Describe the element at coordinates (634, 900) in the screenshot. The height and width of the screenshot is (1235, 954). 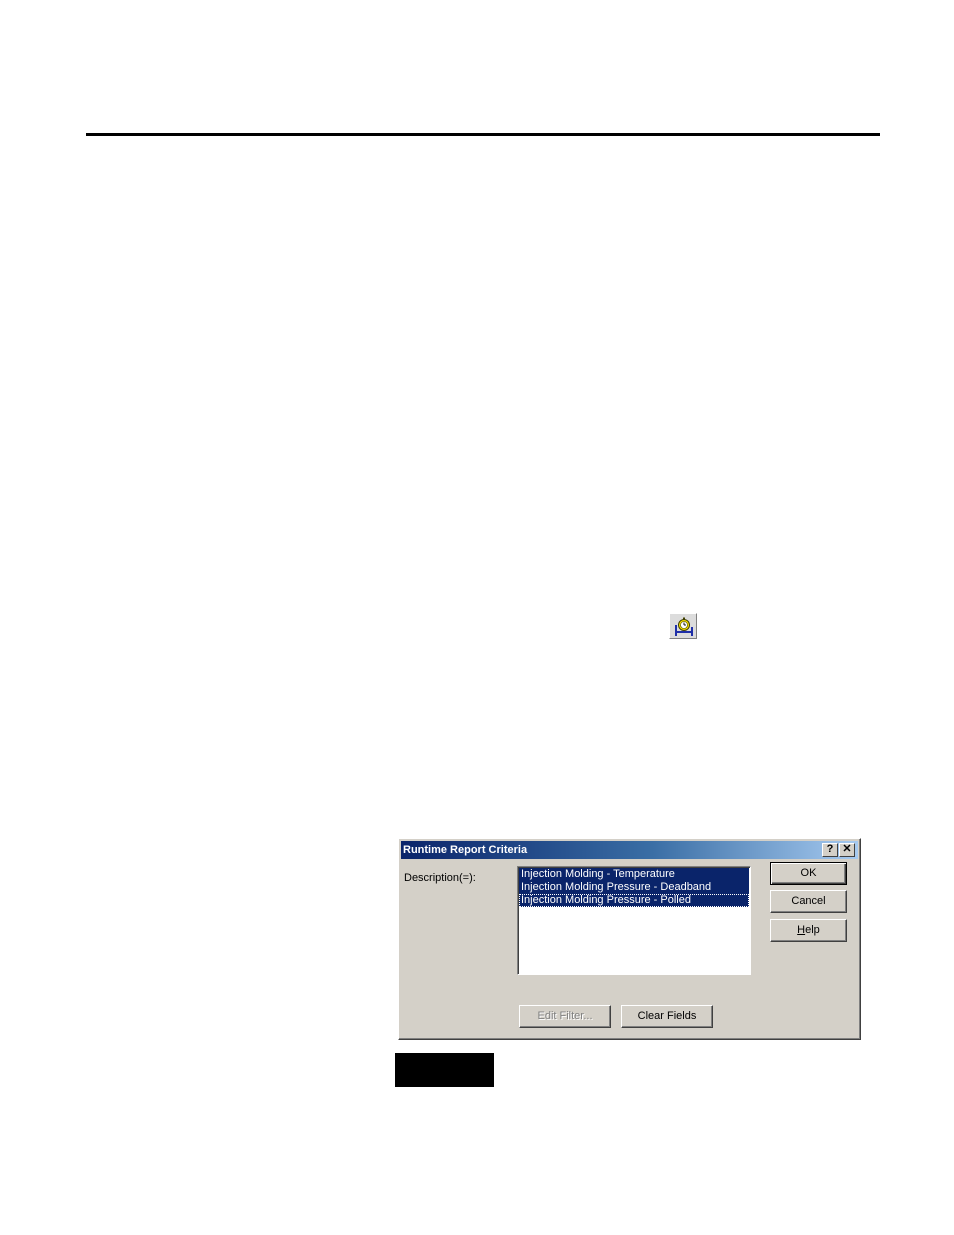
I see `list-item: Injection Molding Pressure - Polled` at that location.